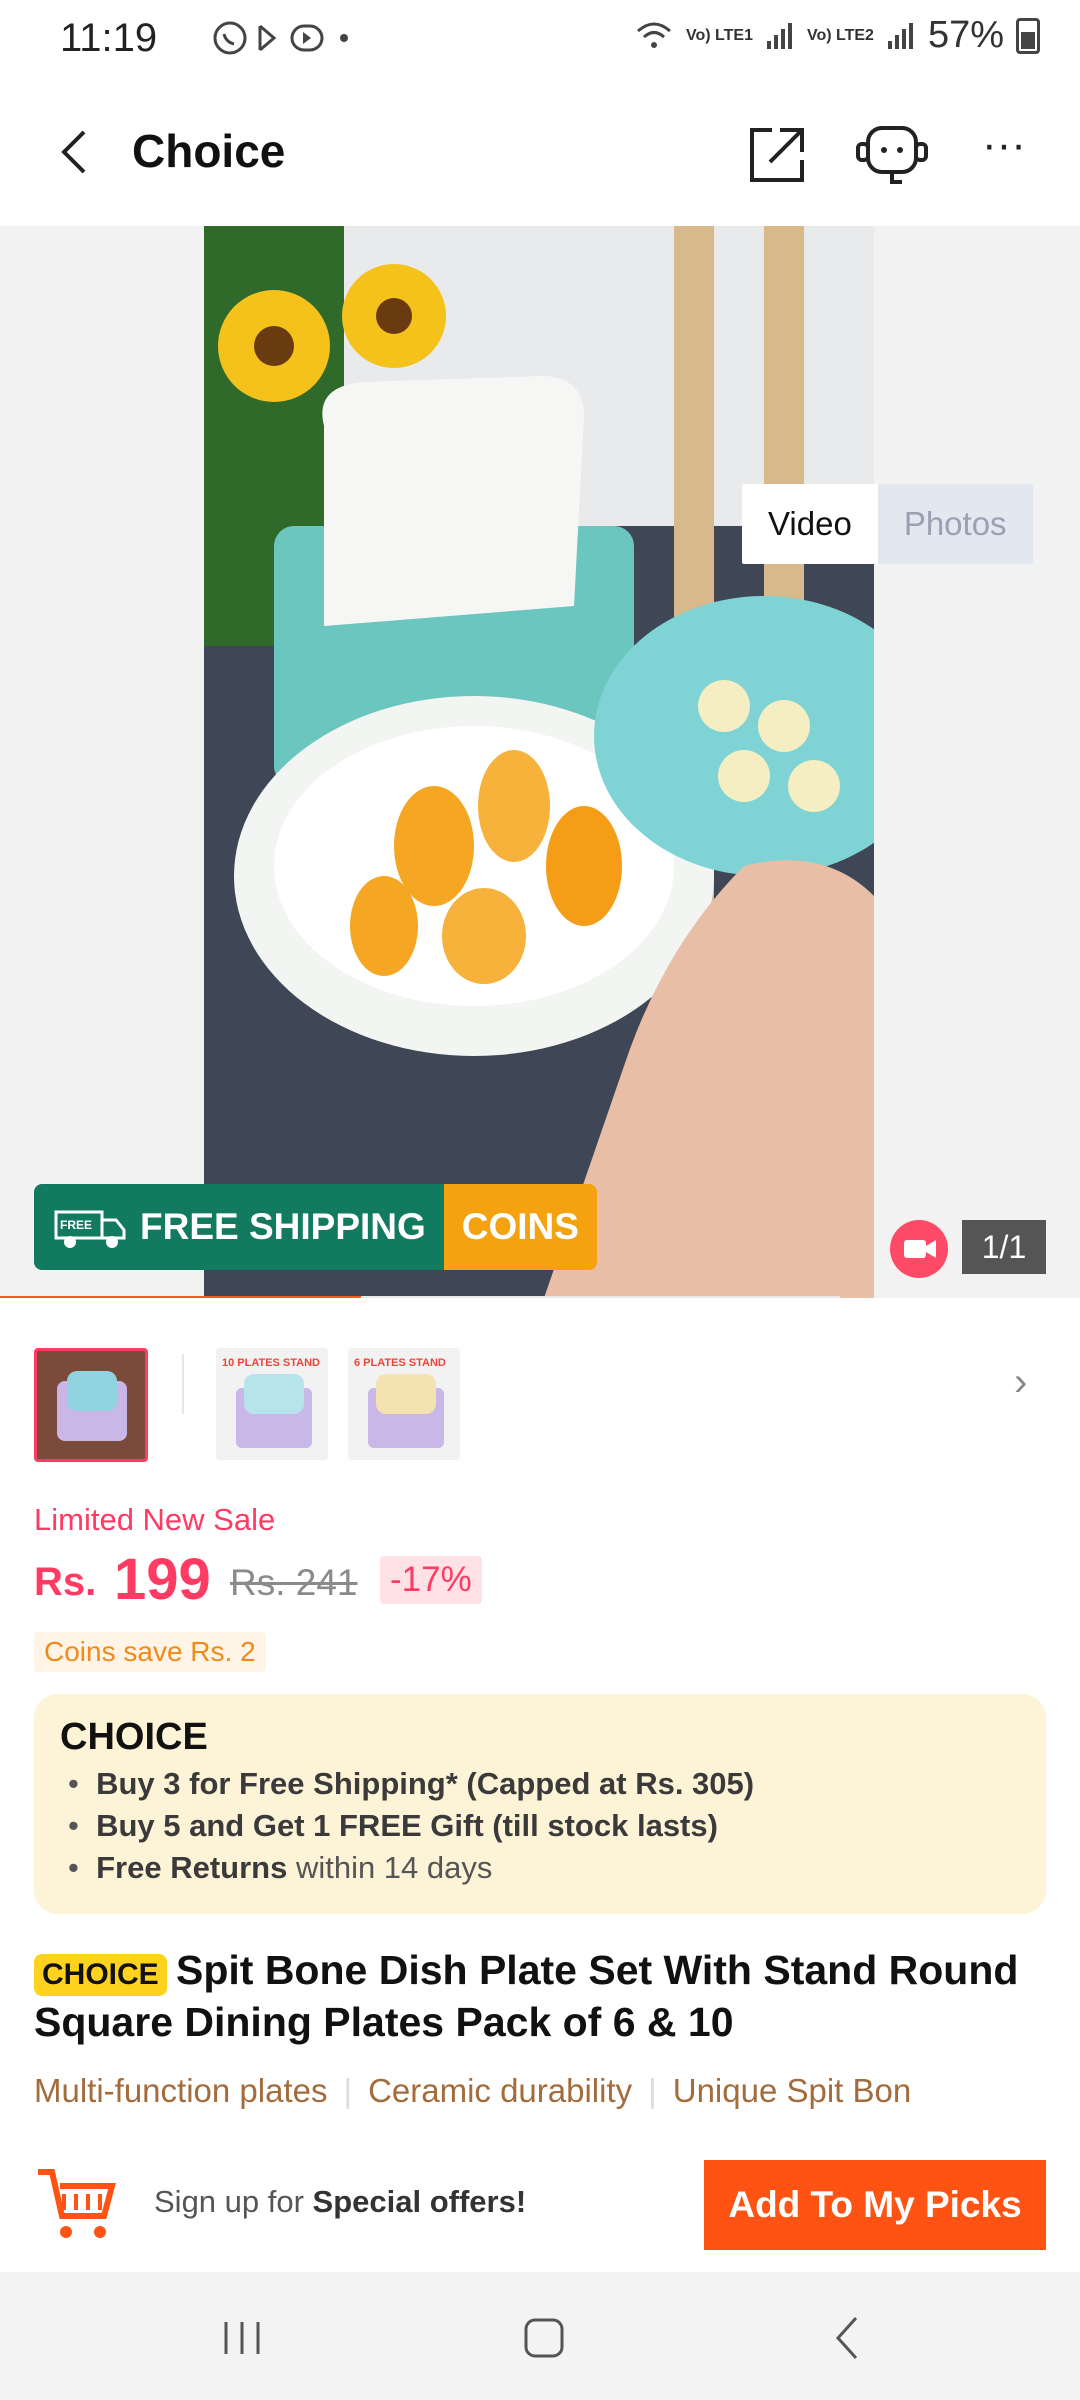  Describe the element at coordinates (400, 1363) in the screenshot. I see `thumbnail-label: 6 PLATES STAND` at that location.